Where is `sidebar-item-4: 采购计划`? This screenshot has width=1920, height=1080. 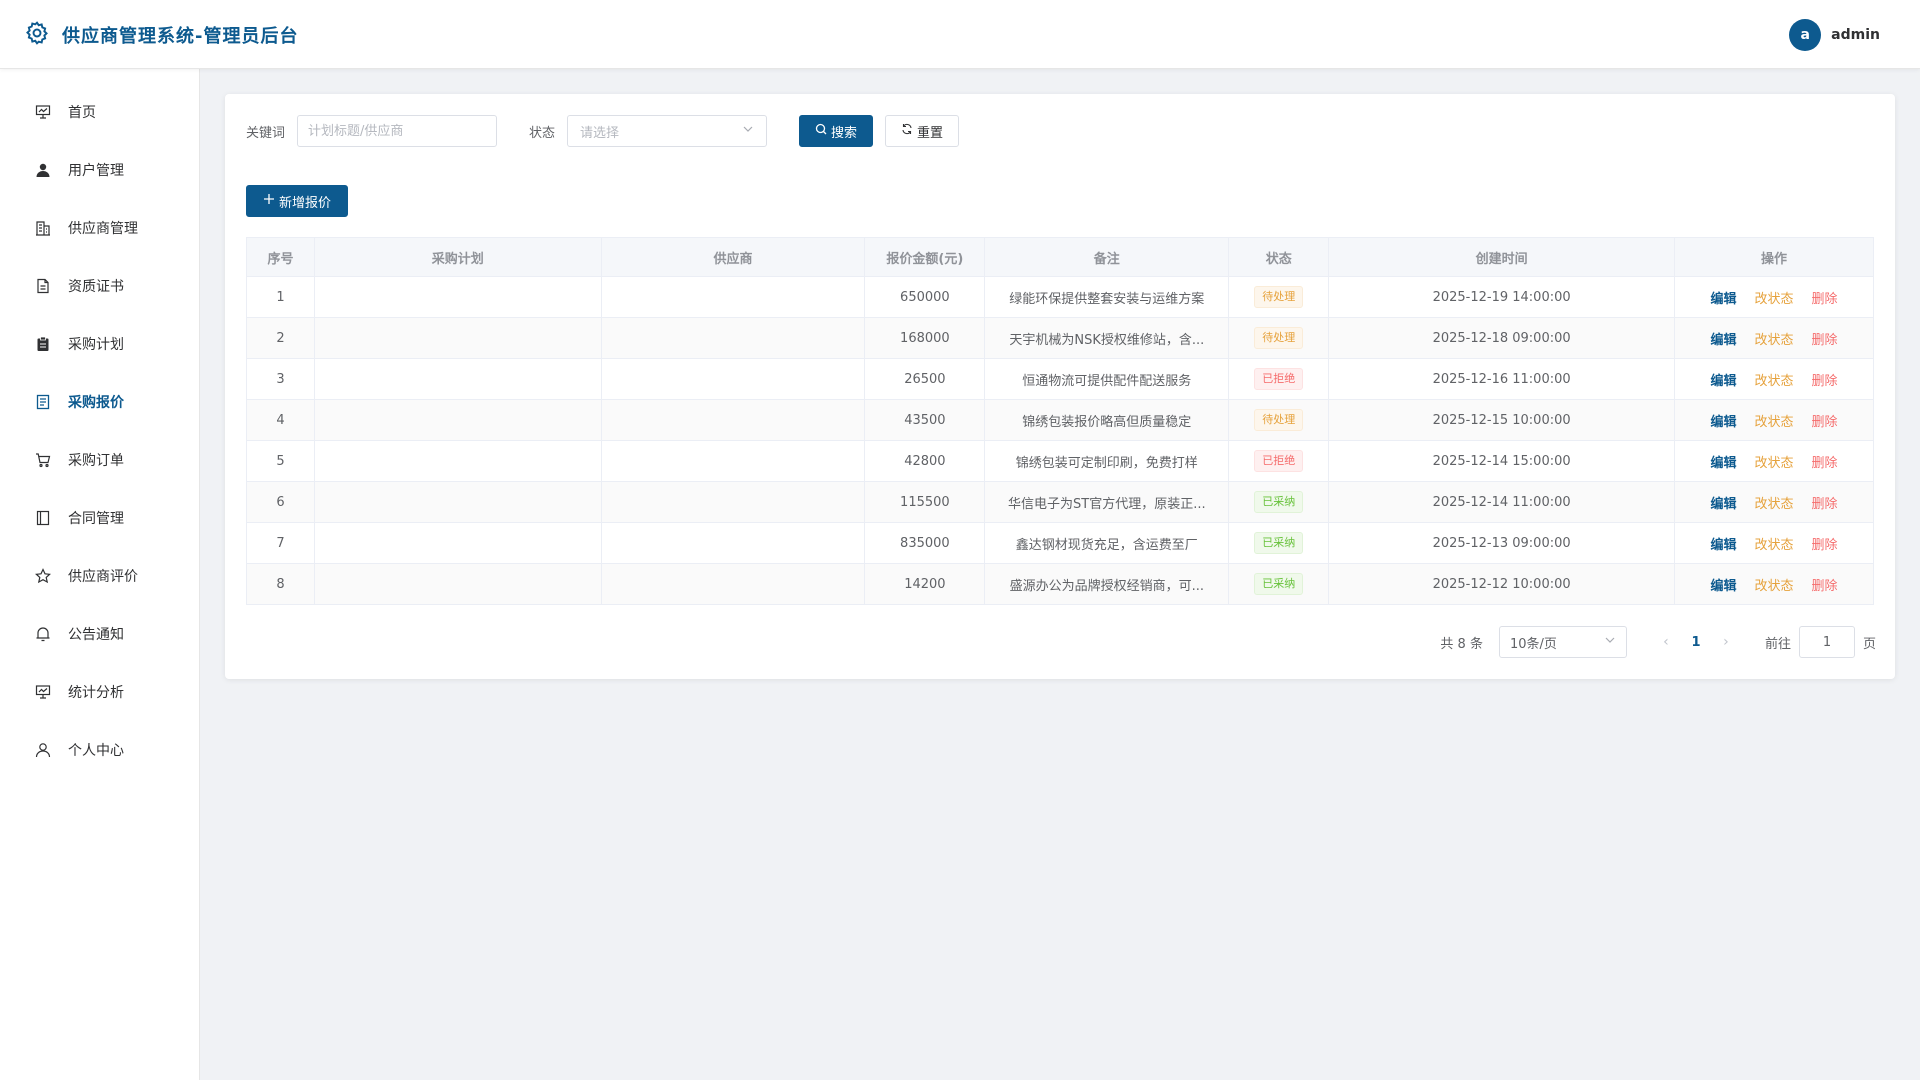 sidebar-item-4: 采购计划 is located at coordinates (99, 344).